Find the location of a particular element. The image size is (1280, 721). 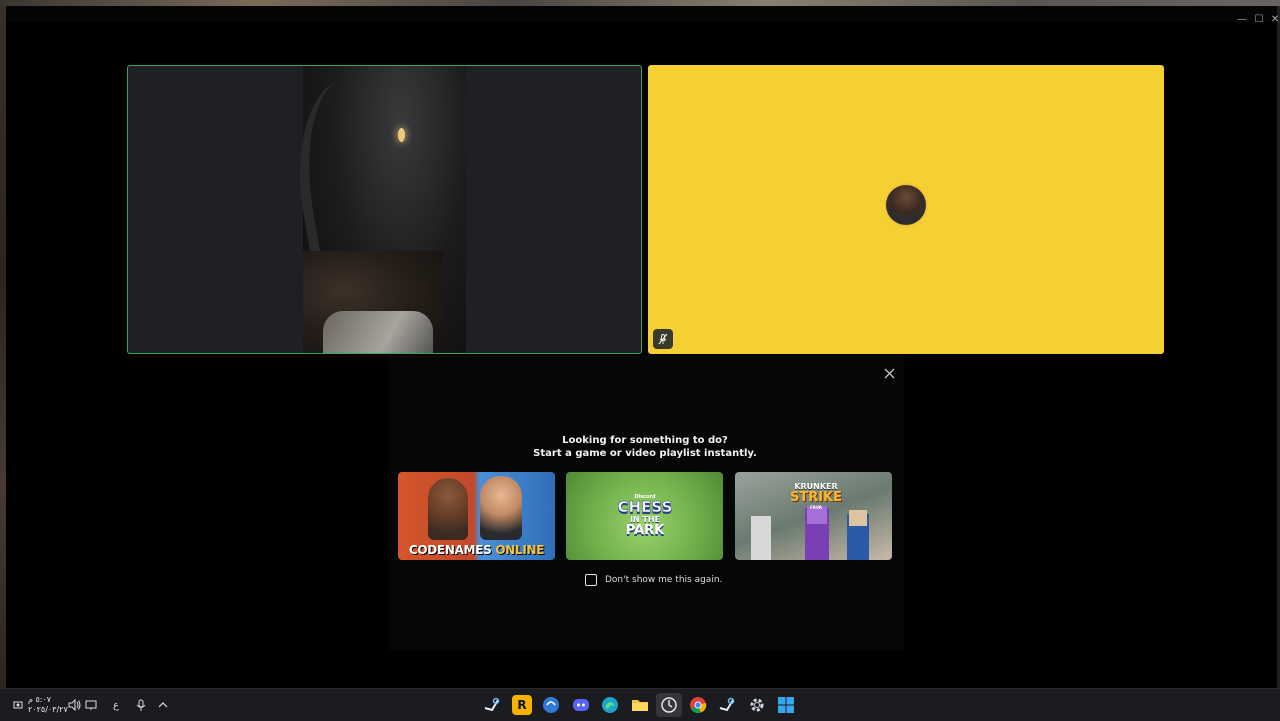

volume-icon is located at coordinates (74, 705).